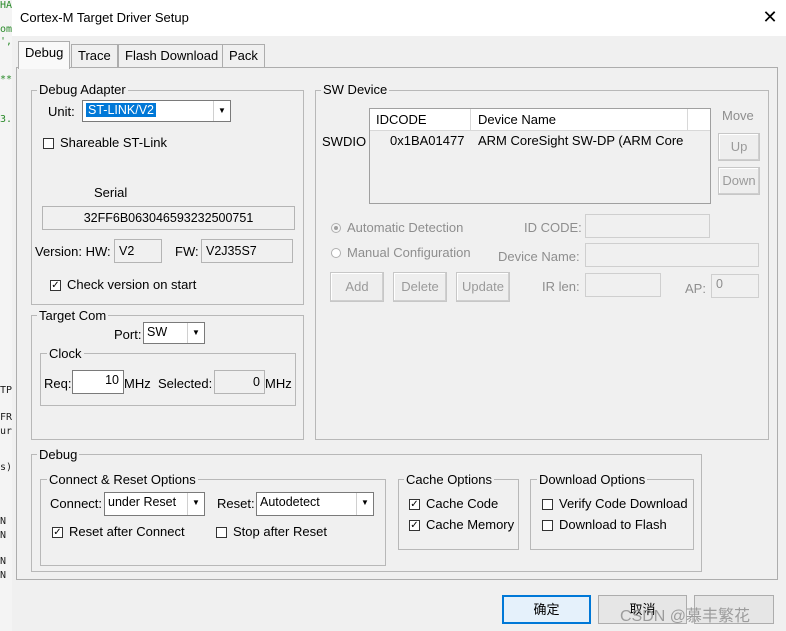 The width and height of the screenshot is (786, 631). What do you see at coordinates (553, 227) in the screenshot?
I see `id-code-label: ID CODE:` at bounding box center [553, 227].